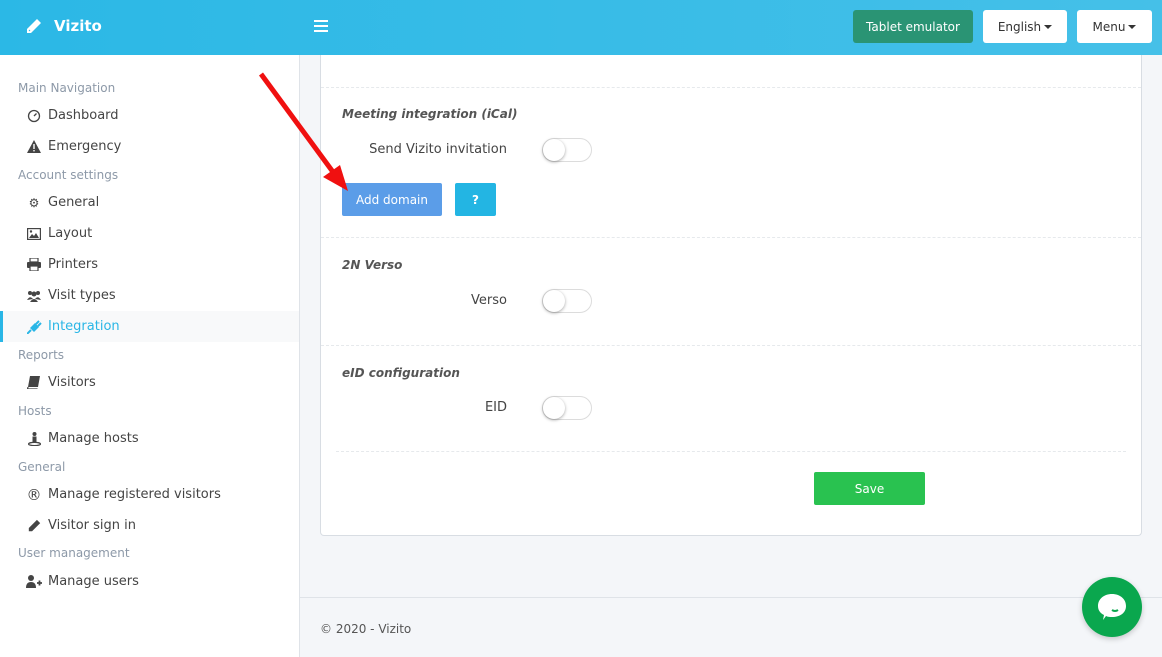 This screenshot has height=657, width=1162. What do you see at coordinates (489, 300) in the screenshot?
I see `verso-label: Verso` at bounding box center [489, 300].